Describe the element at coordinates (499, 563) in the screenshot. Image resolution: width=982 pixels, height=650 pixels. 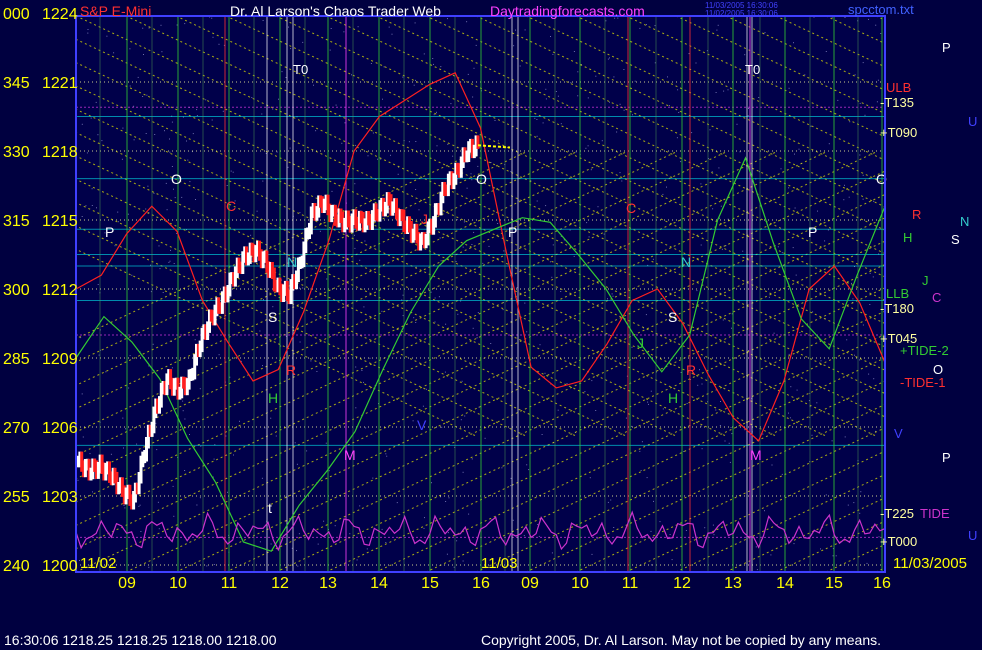
I see `date-label-mid: 11/03` at that location.